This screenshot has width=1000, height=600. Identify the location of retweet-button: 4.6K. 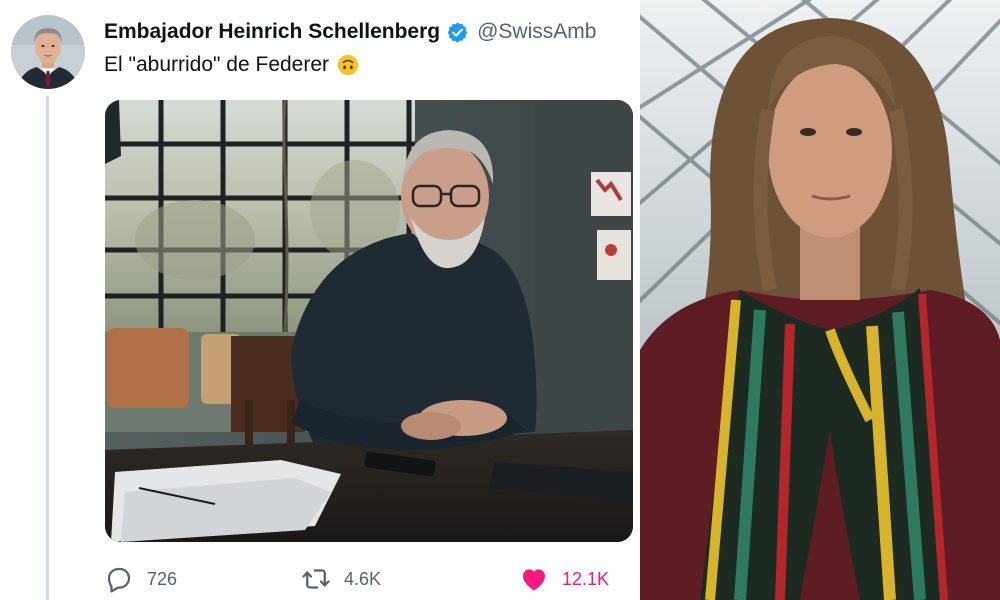
(341, 579).